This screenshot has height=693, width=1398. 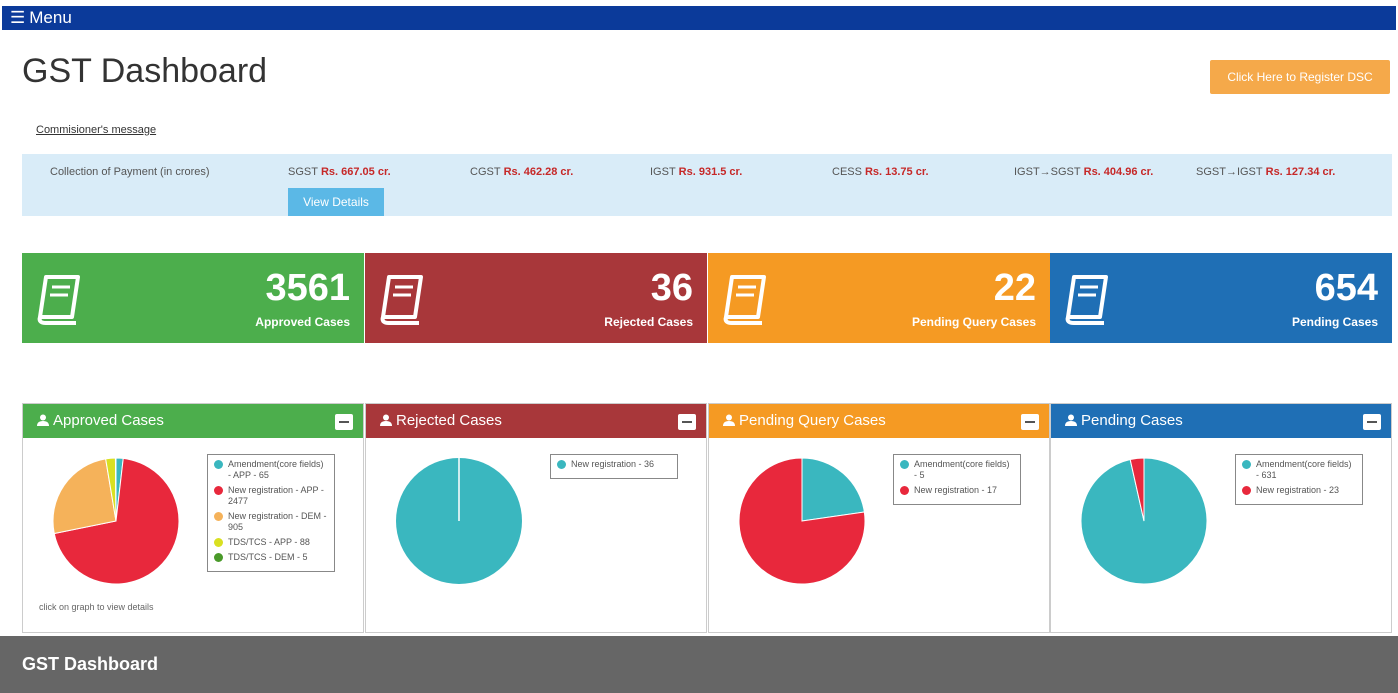 I want to click on collection-item-sgst-igst: SGST→IGST Rs. 127.34 cr., so click(x=1265, y=172).